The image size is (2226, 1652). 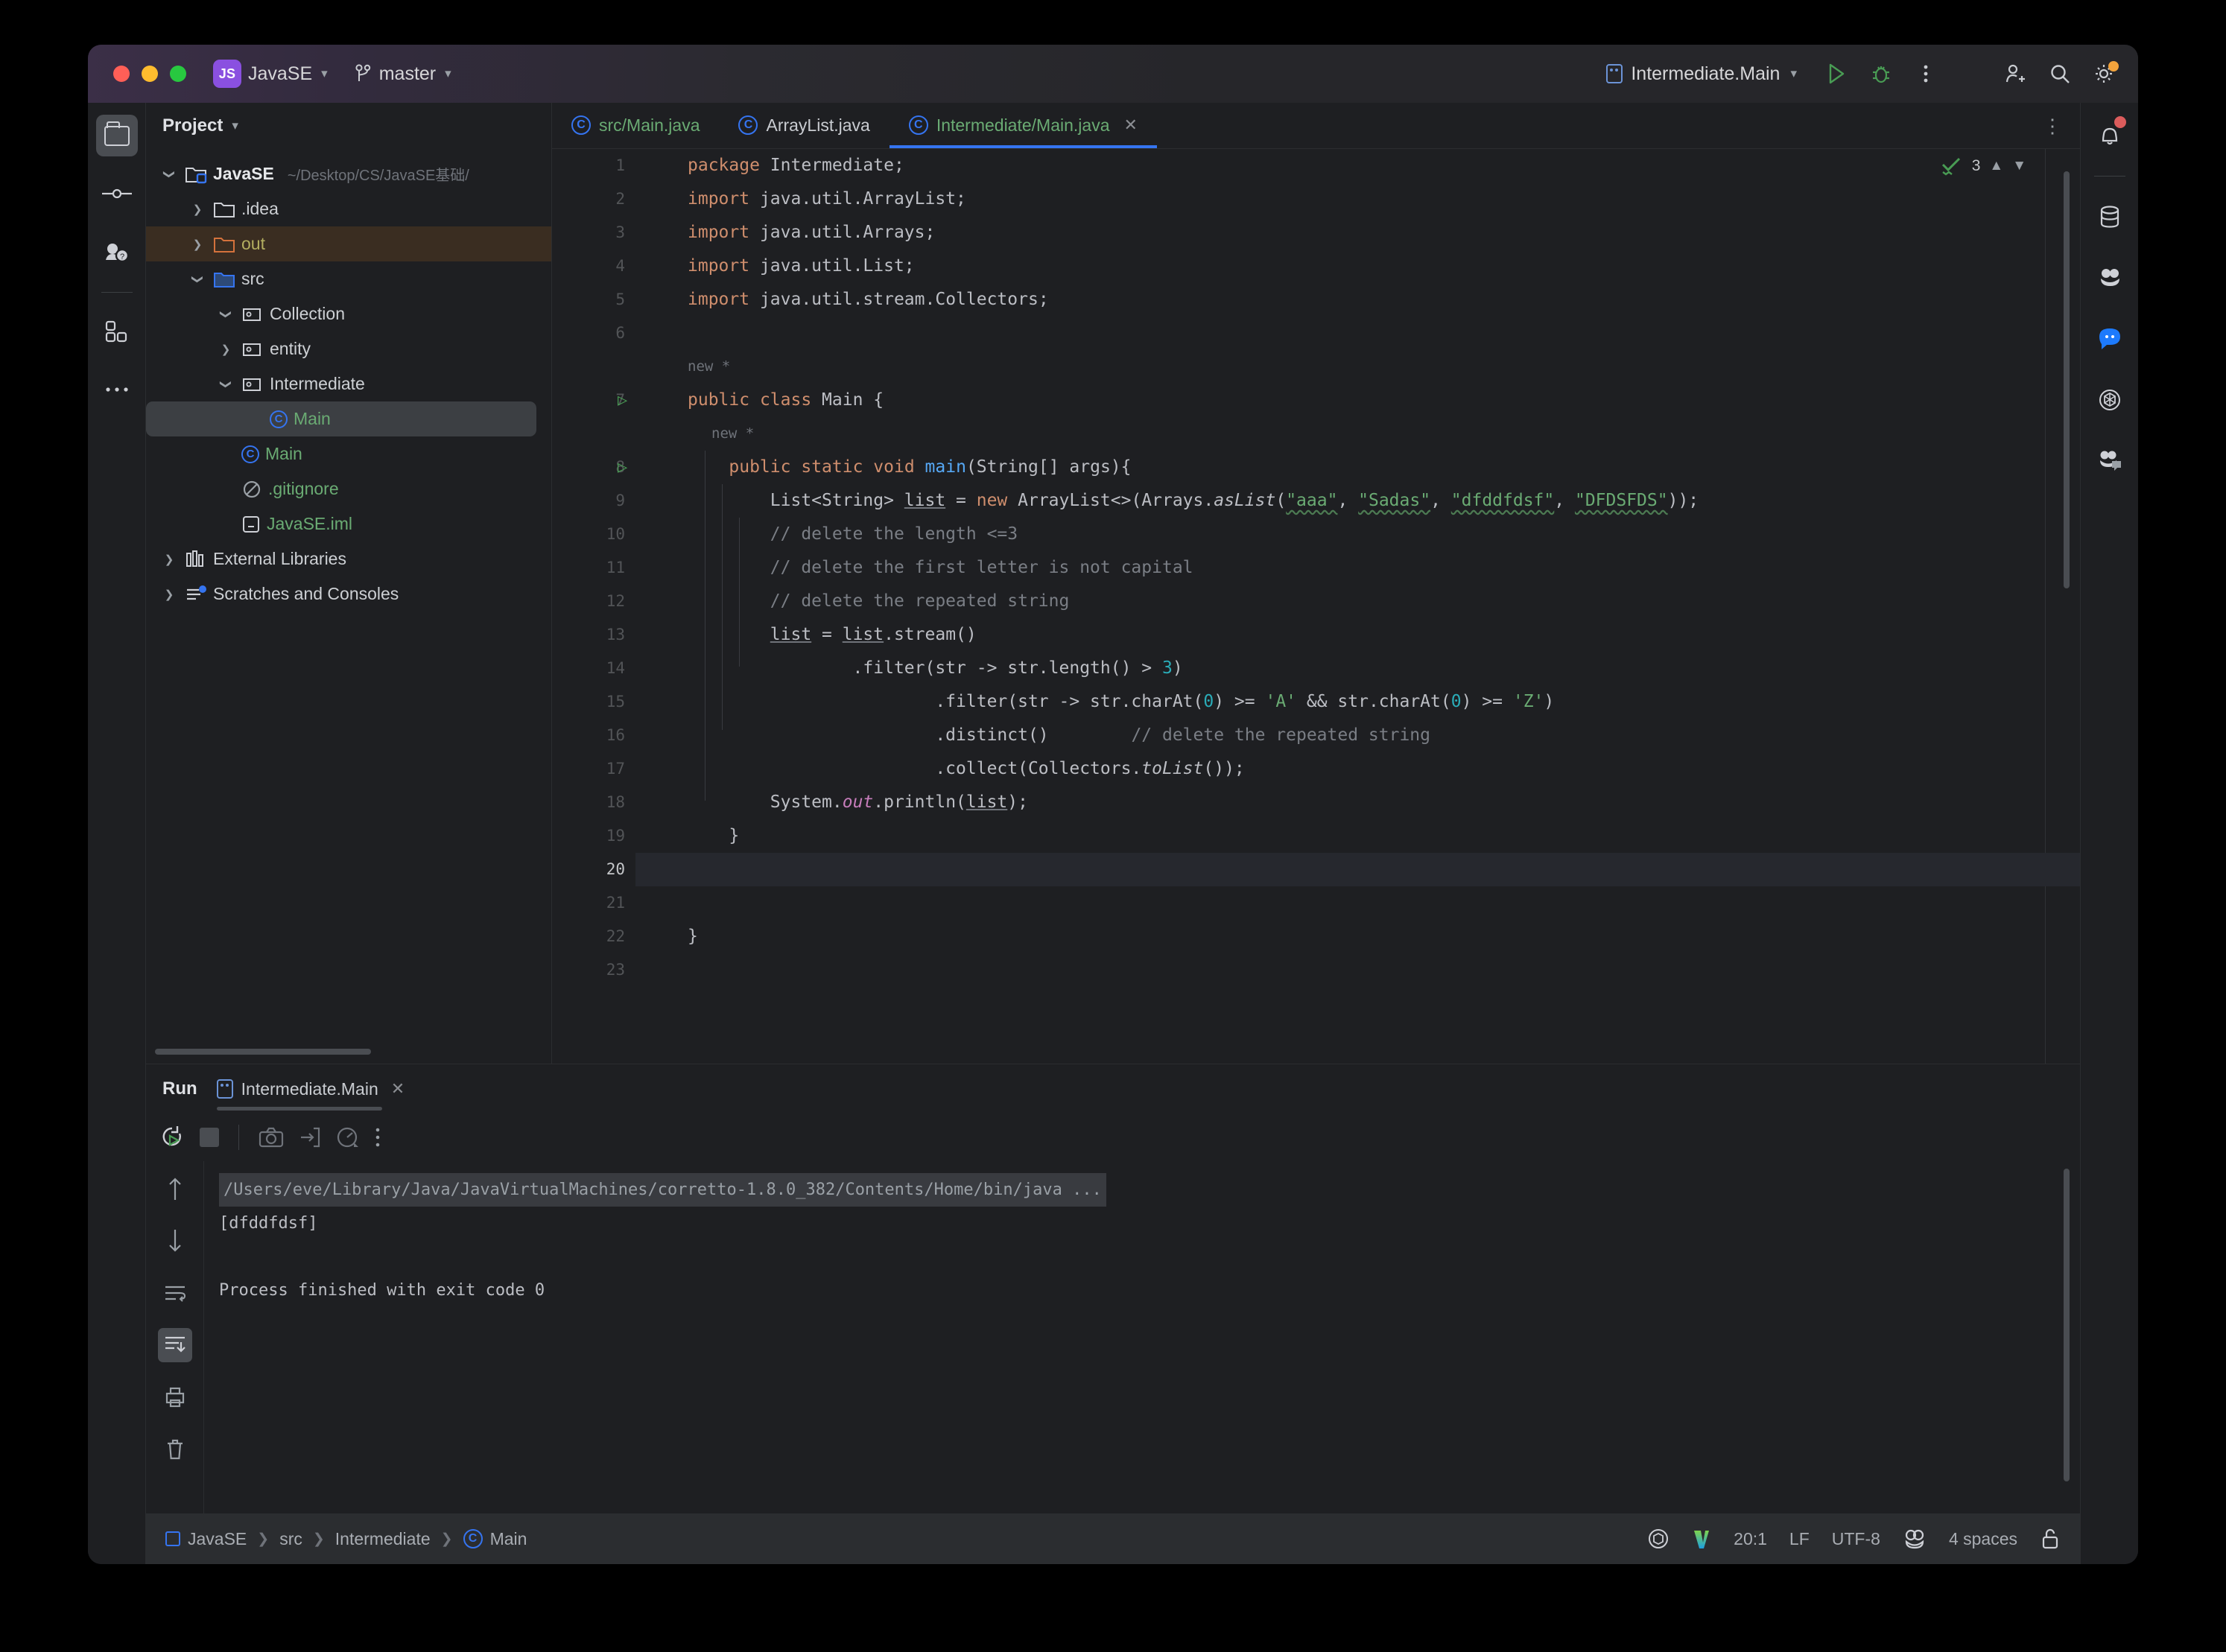 What do you see at coordinates (2110, 400) in the screenshot?
I see `sidebar-item-openai` at bounding box center [2110, 400].